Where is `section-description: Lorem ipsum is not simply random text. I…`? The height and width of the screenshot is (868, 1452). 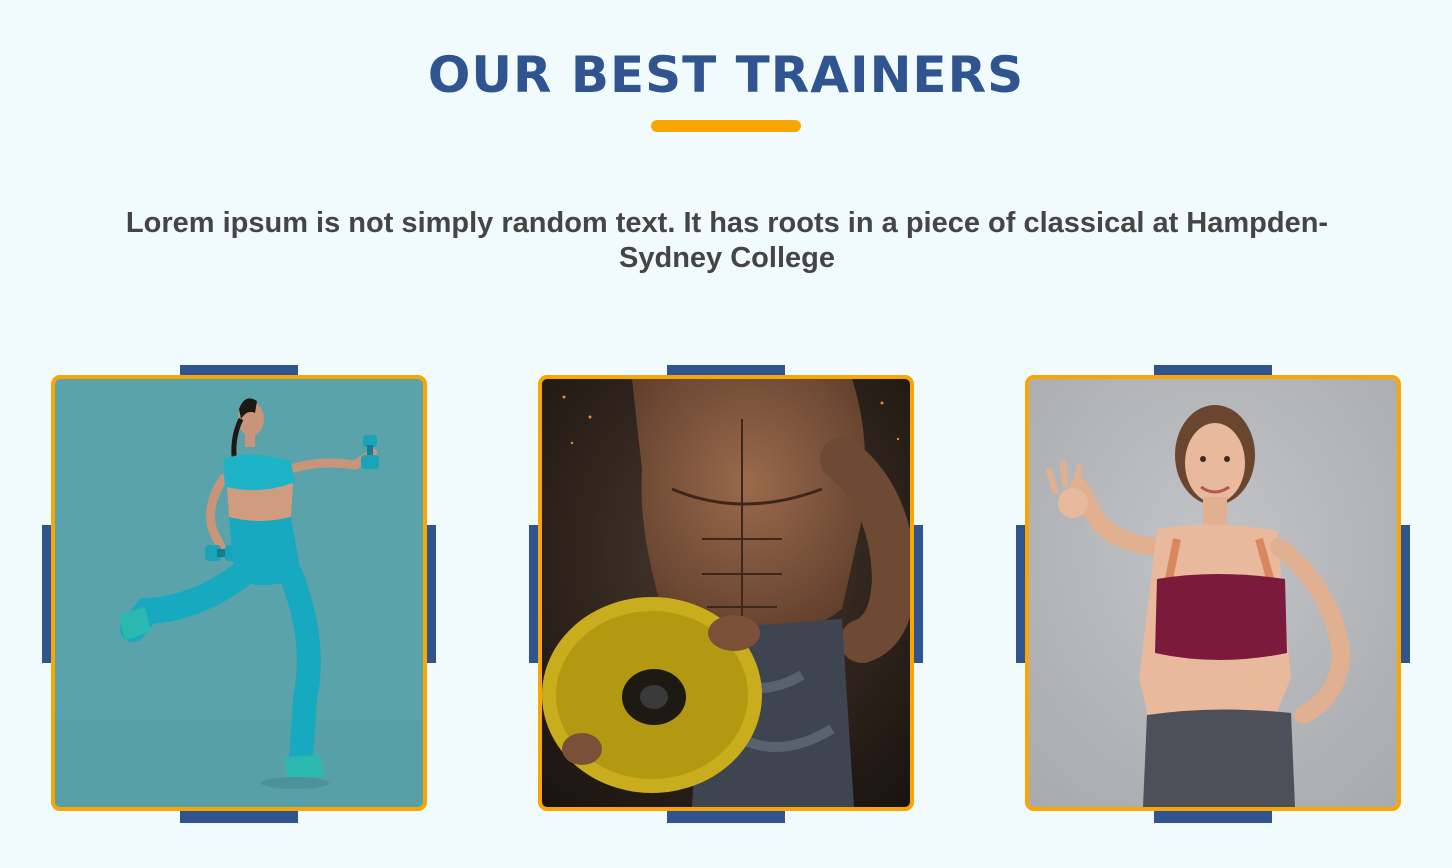 section-description: Lorem ipsum is not simply random text. I… is located at coordinates (727, 240).